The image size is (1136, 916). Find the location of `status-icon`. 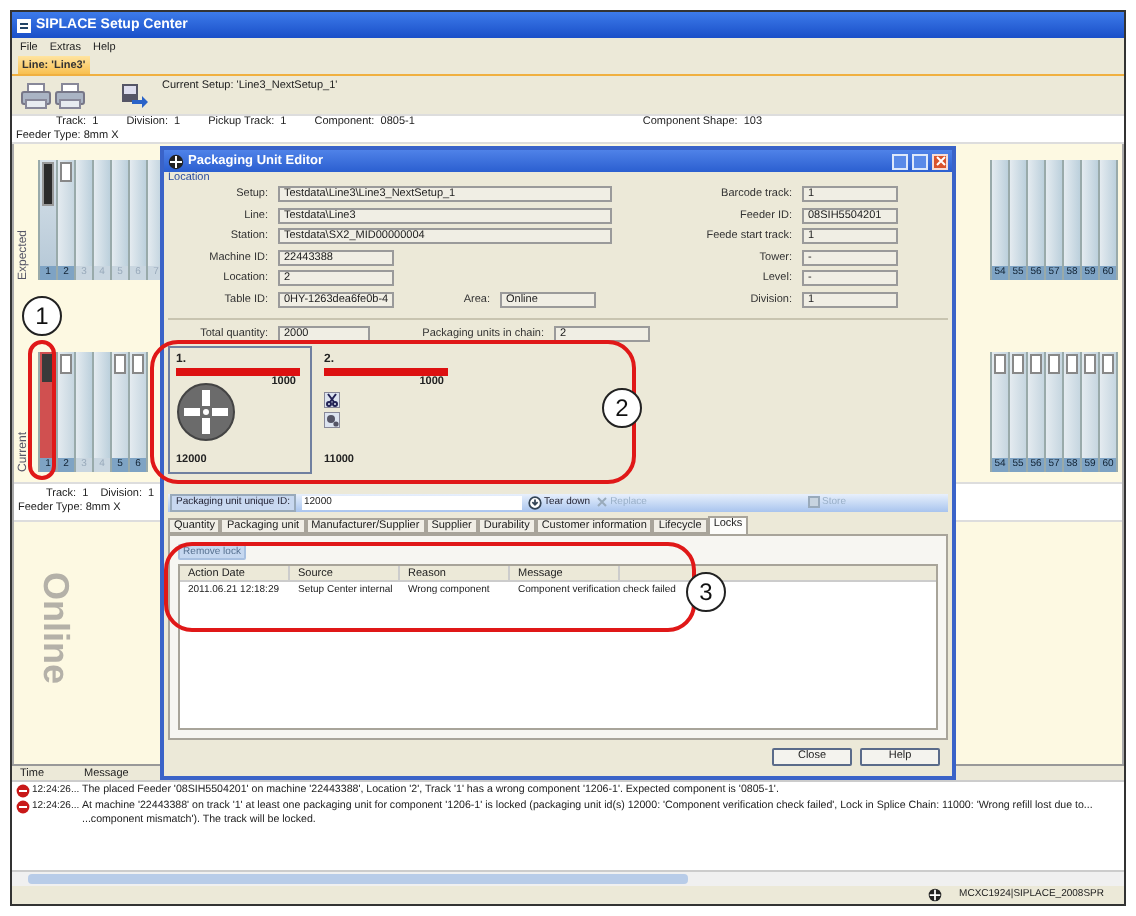

status-icon is located at coordinates (934, 895).